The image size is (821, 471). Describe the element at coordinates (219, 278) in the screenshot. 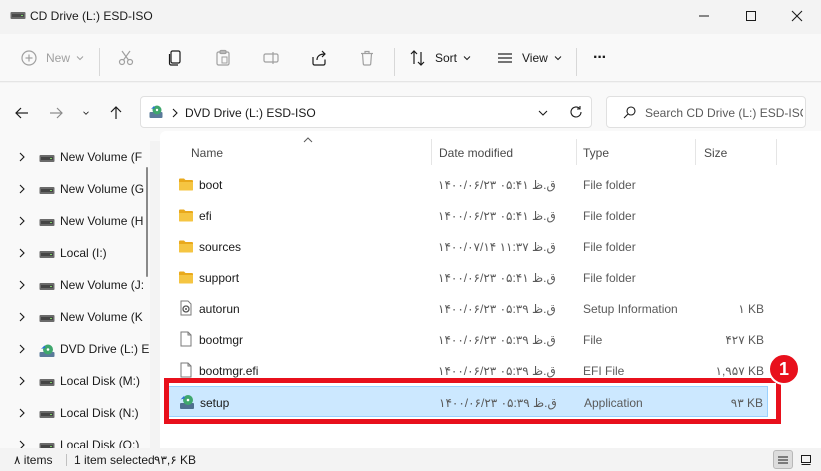

I see `file-name: support` at that location.